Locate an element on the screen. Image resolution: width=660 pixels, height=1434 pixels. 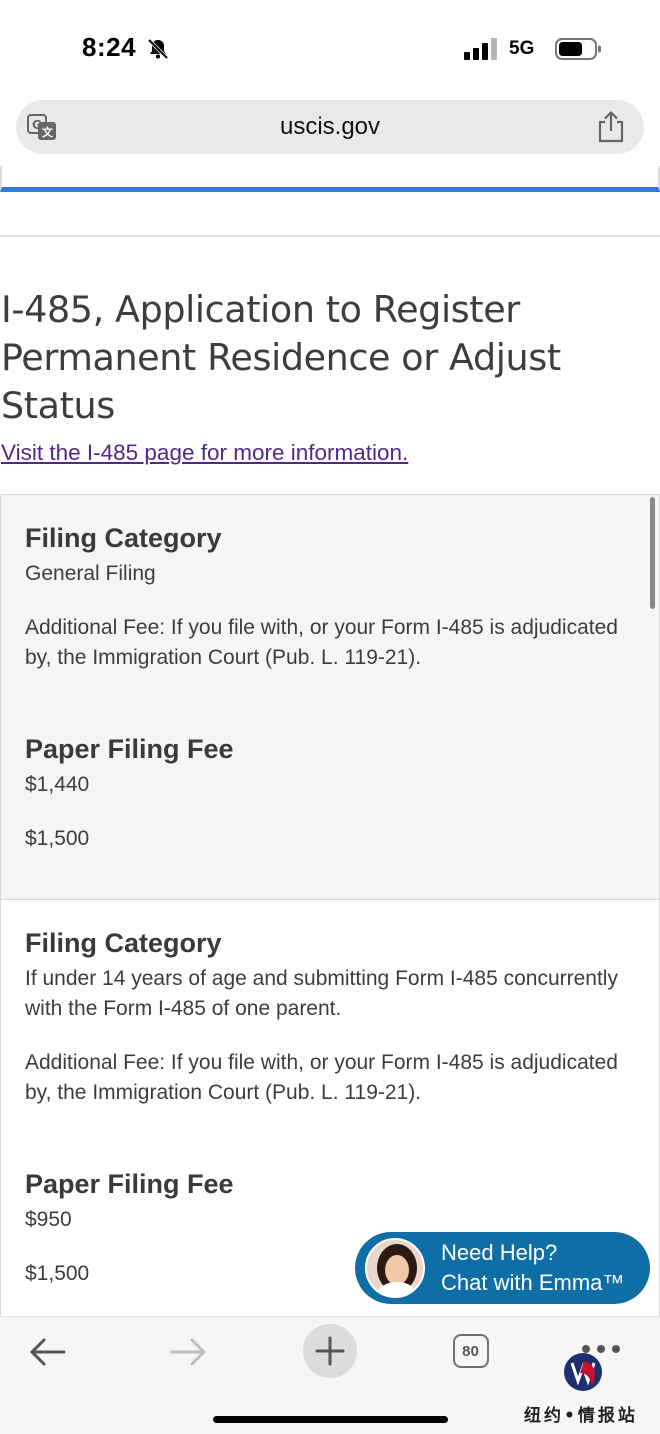
watermark-logo-icon is located at coordinates (583, 1372).